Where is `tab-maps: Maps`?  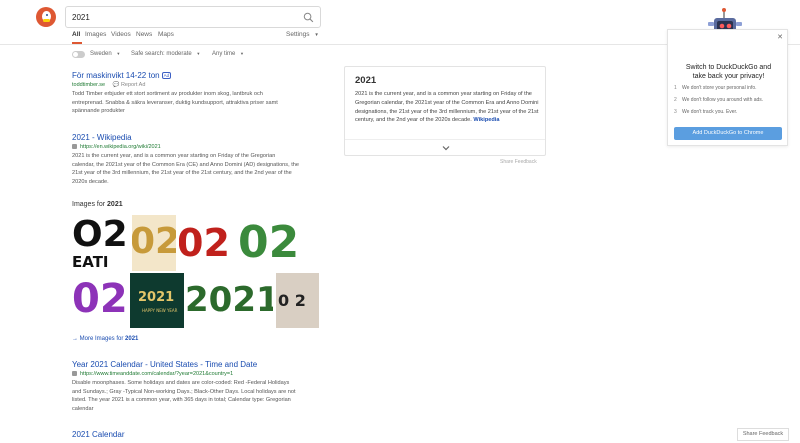
tab-maps: Maps is located at coordinates (166, 34).